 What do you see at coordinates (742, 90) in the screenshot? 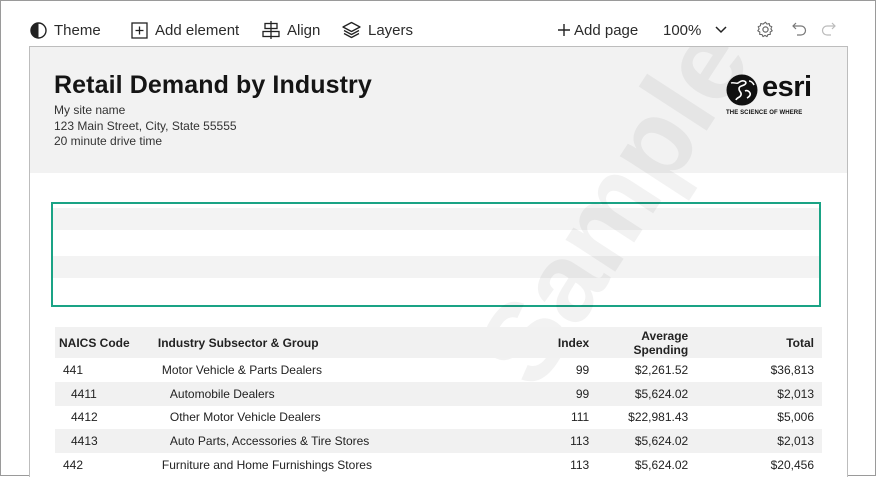
I see `globe-icon` at bounding box center [742, 90].